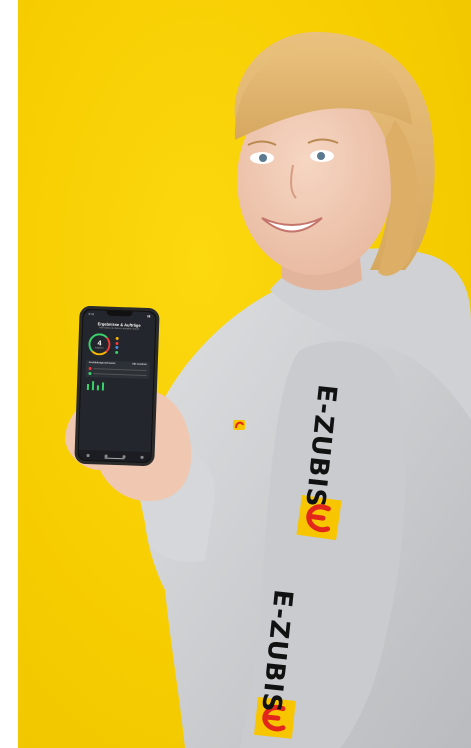  I want to click on profile-tab-icon, so click(141, 457).